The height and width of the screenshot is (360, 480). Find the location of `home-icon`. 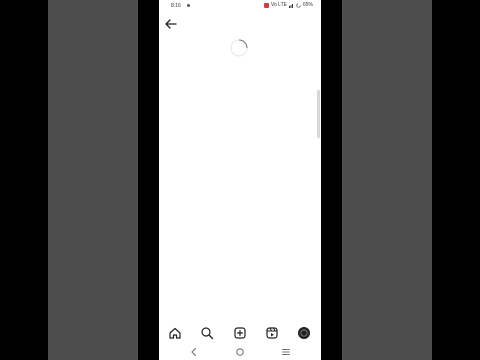

home-icon is located at coordinates (175, 333).